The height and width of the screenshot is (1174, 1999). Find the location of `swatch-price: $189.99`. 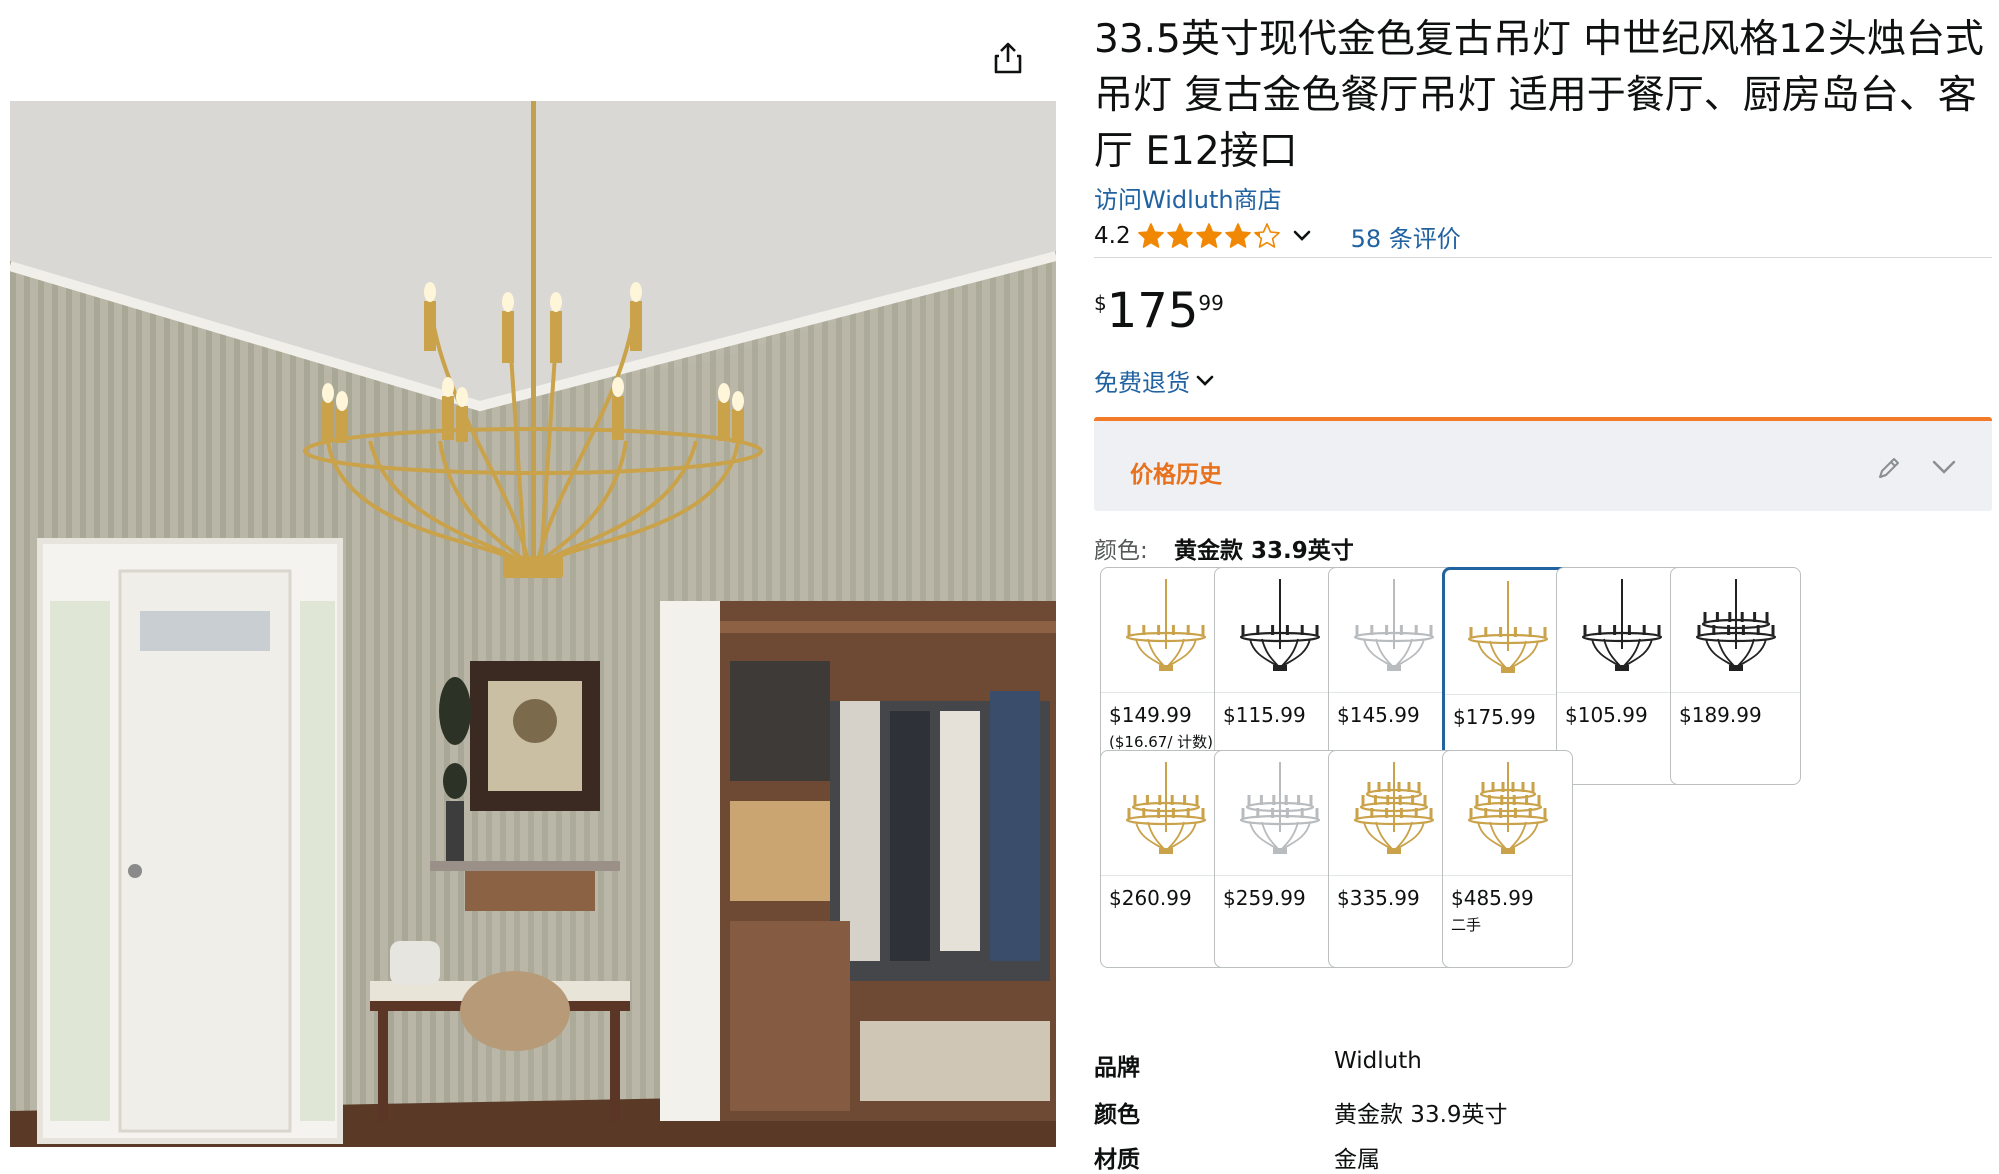

swatch-price: $189.99 is located at coordinates (1720, 715).